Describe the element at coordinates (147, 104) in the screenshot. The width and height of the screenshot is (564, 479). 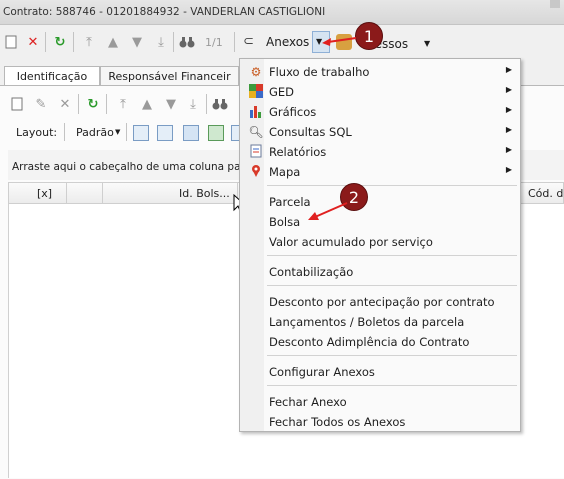
I see `inner-previous-icon: ▲` at that location.